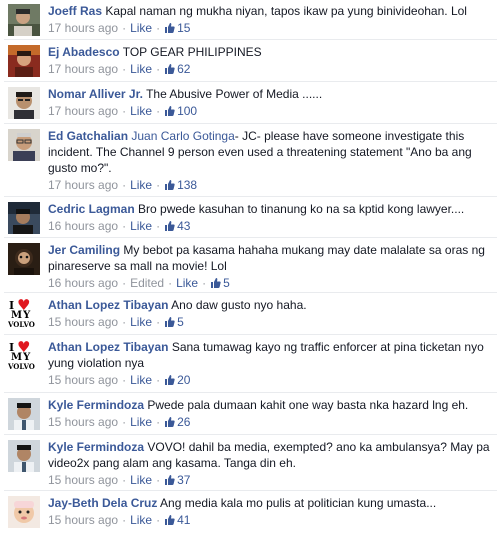  Describe the element at coordinates (180, 111) in the screenshot. I see `like-count-link: 100` at that location.